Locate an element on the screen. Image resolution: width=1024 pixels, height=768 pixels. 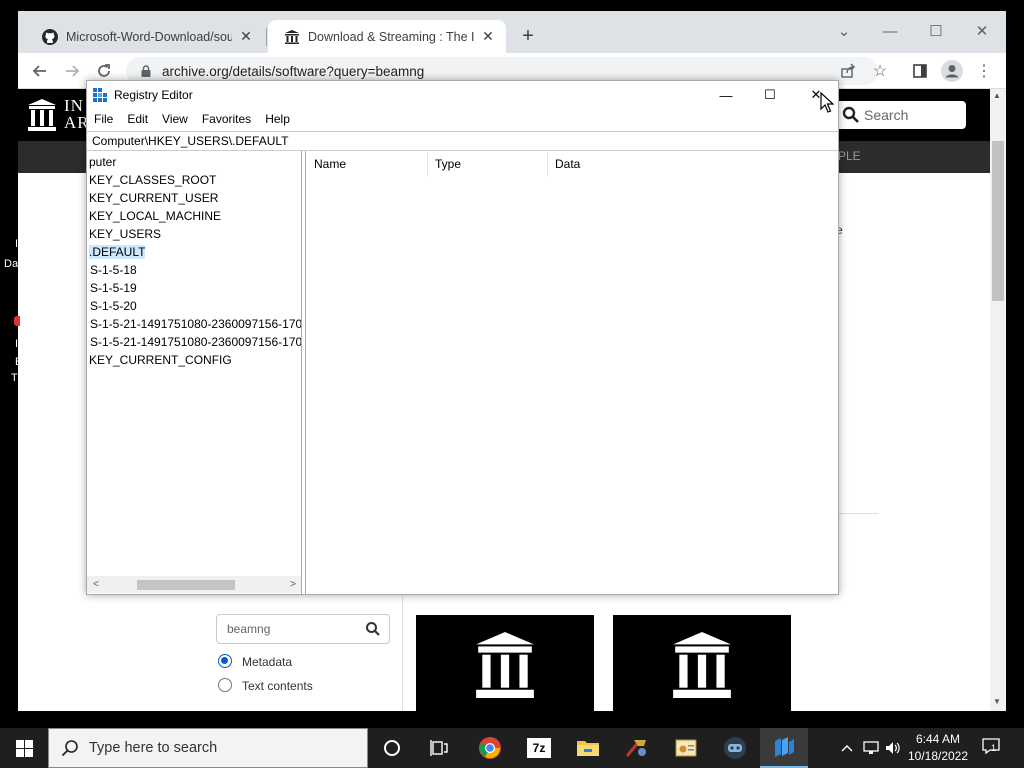
browser-menu-icon: ⋮ is located at coordinates (984, 71).